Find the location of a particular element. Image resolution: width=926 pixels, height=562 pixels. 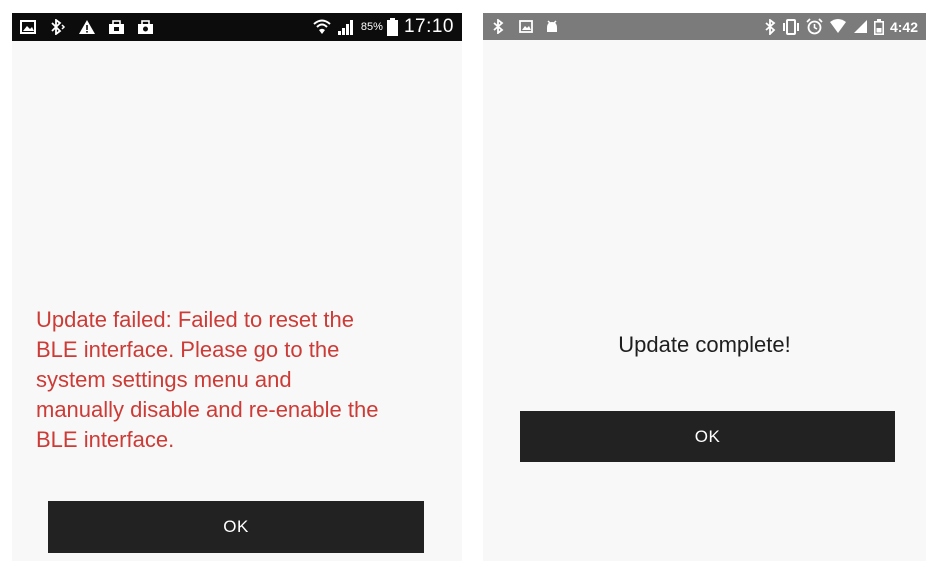

alarm-icon is located at coordinates (814, 26).